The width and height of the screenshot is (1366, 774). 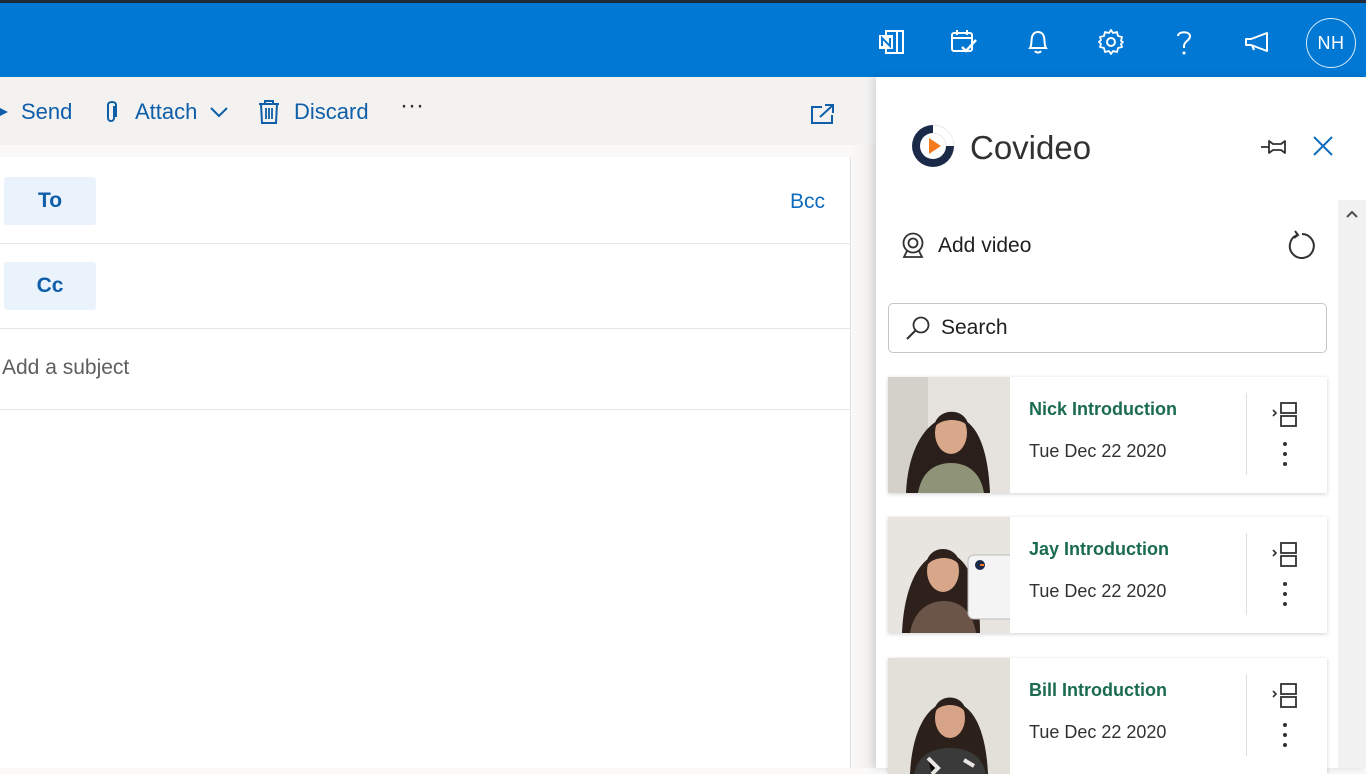 I want to click on command-bar: Send Attach Discard ···, so click(x=438, y=111).